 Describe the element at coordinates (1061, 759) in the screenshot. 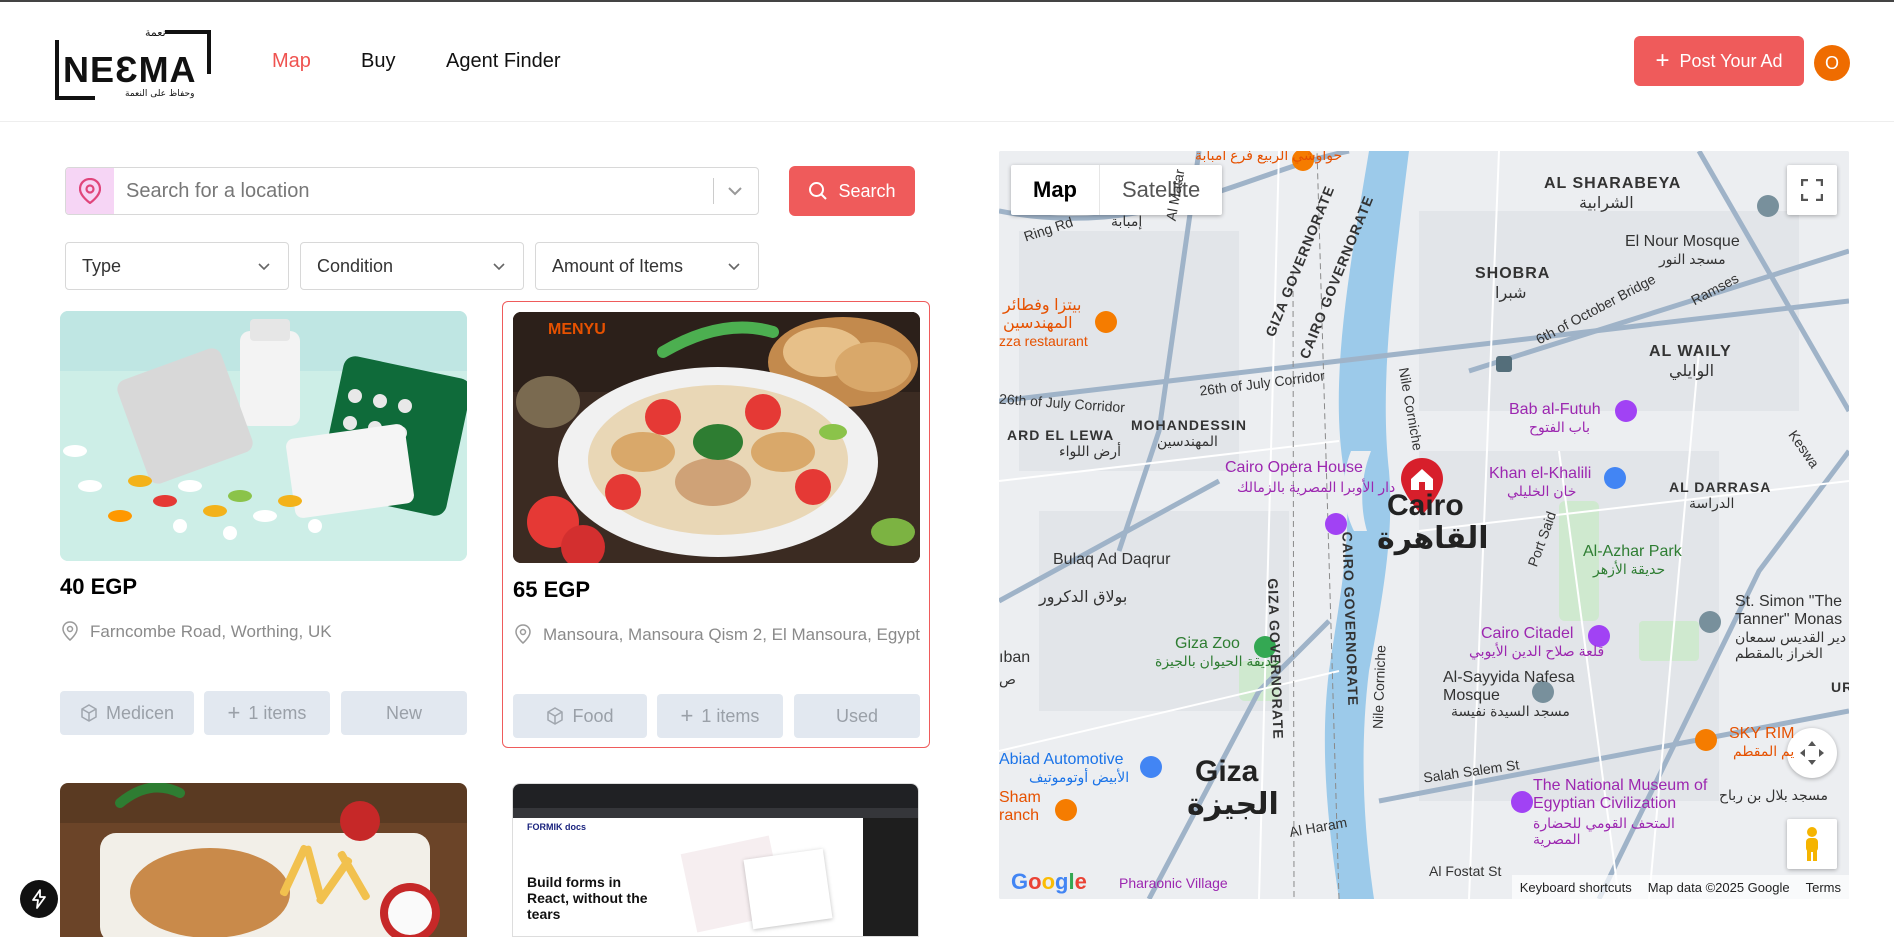

I see `map-label: Abiad Automotive` at that location.